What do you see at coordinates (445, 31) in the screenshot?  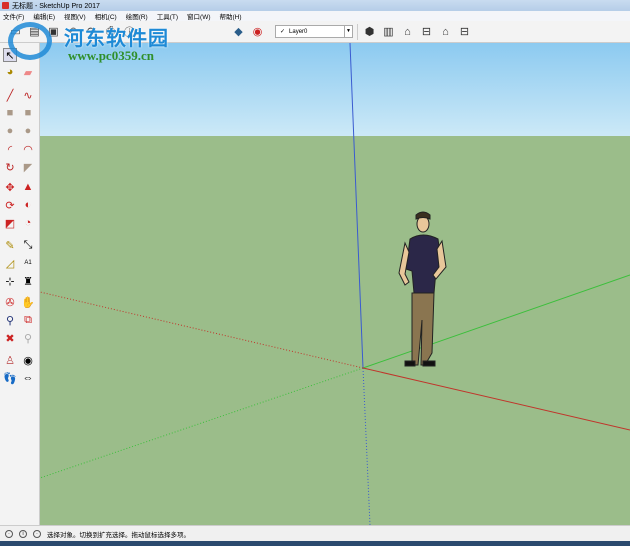 I see `back-view-icon: ⌂` at bounding box center [445, 31].